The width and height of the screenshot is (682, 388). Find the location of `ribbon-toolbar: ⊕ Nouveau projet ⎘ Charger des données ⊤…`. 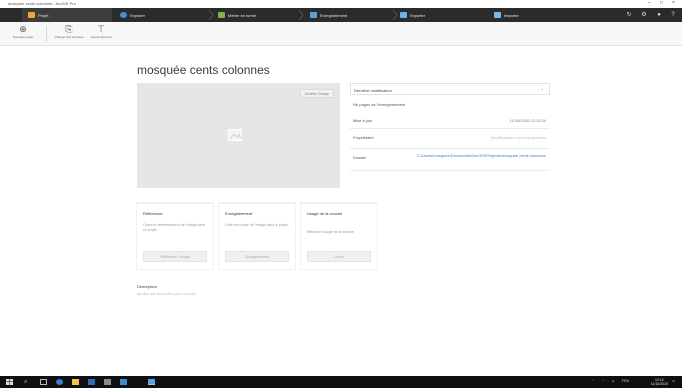

ribbon-toolbar: ⊕ Nouveau projet ⎘ Charger des données ⊤… is located at coordinates (341, 34).